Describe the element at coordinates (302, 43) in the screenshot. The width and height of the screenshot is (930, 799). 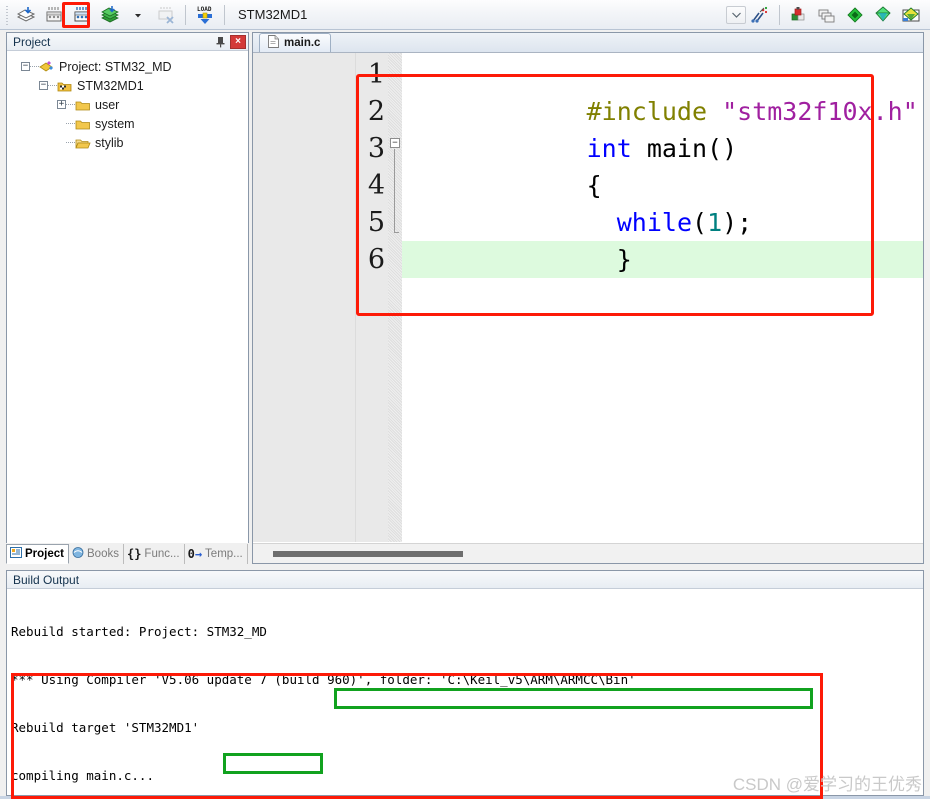
I see `editor-tab-label: main.c` at that location.